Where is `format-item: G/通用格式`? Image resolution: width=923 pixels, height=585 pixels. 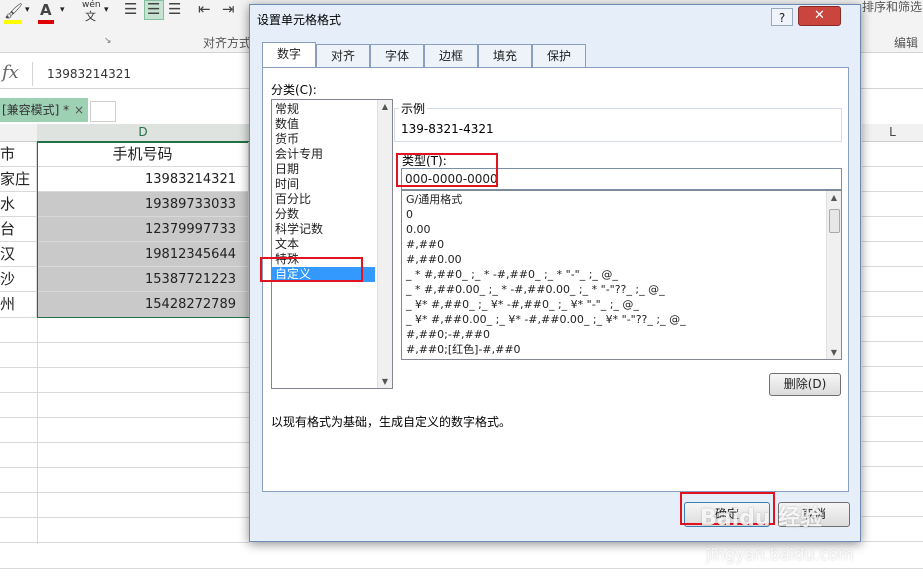 format-item: G/通用格式 is located at coordinates (434, 200).